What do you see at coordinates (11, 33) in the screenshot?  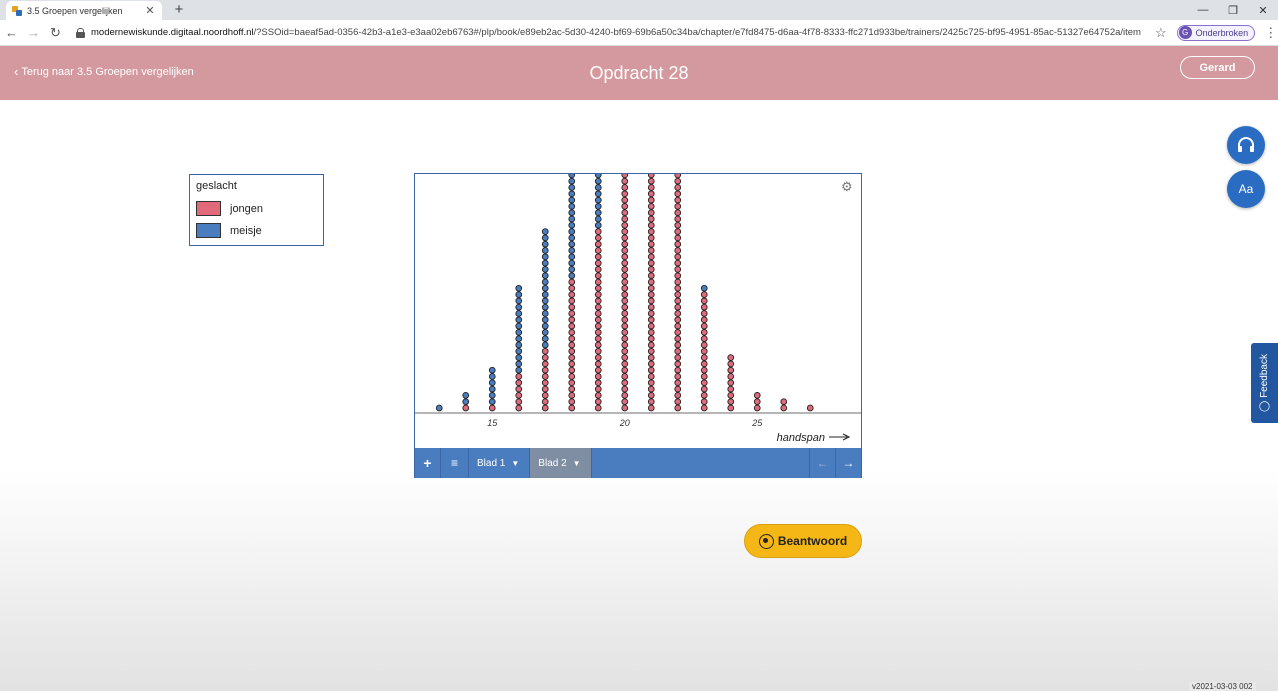 I see `back-arrow-icon: ←` at bounding box center [11, 33].